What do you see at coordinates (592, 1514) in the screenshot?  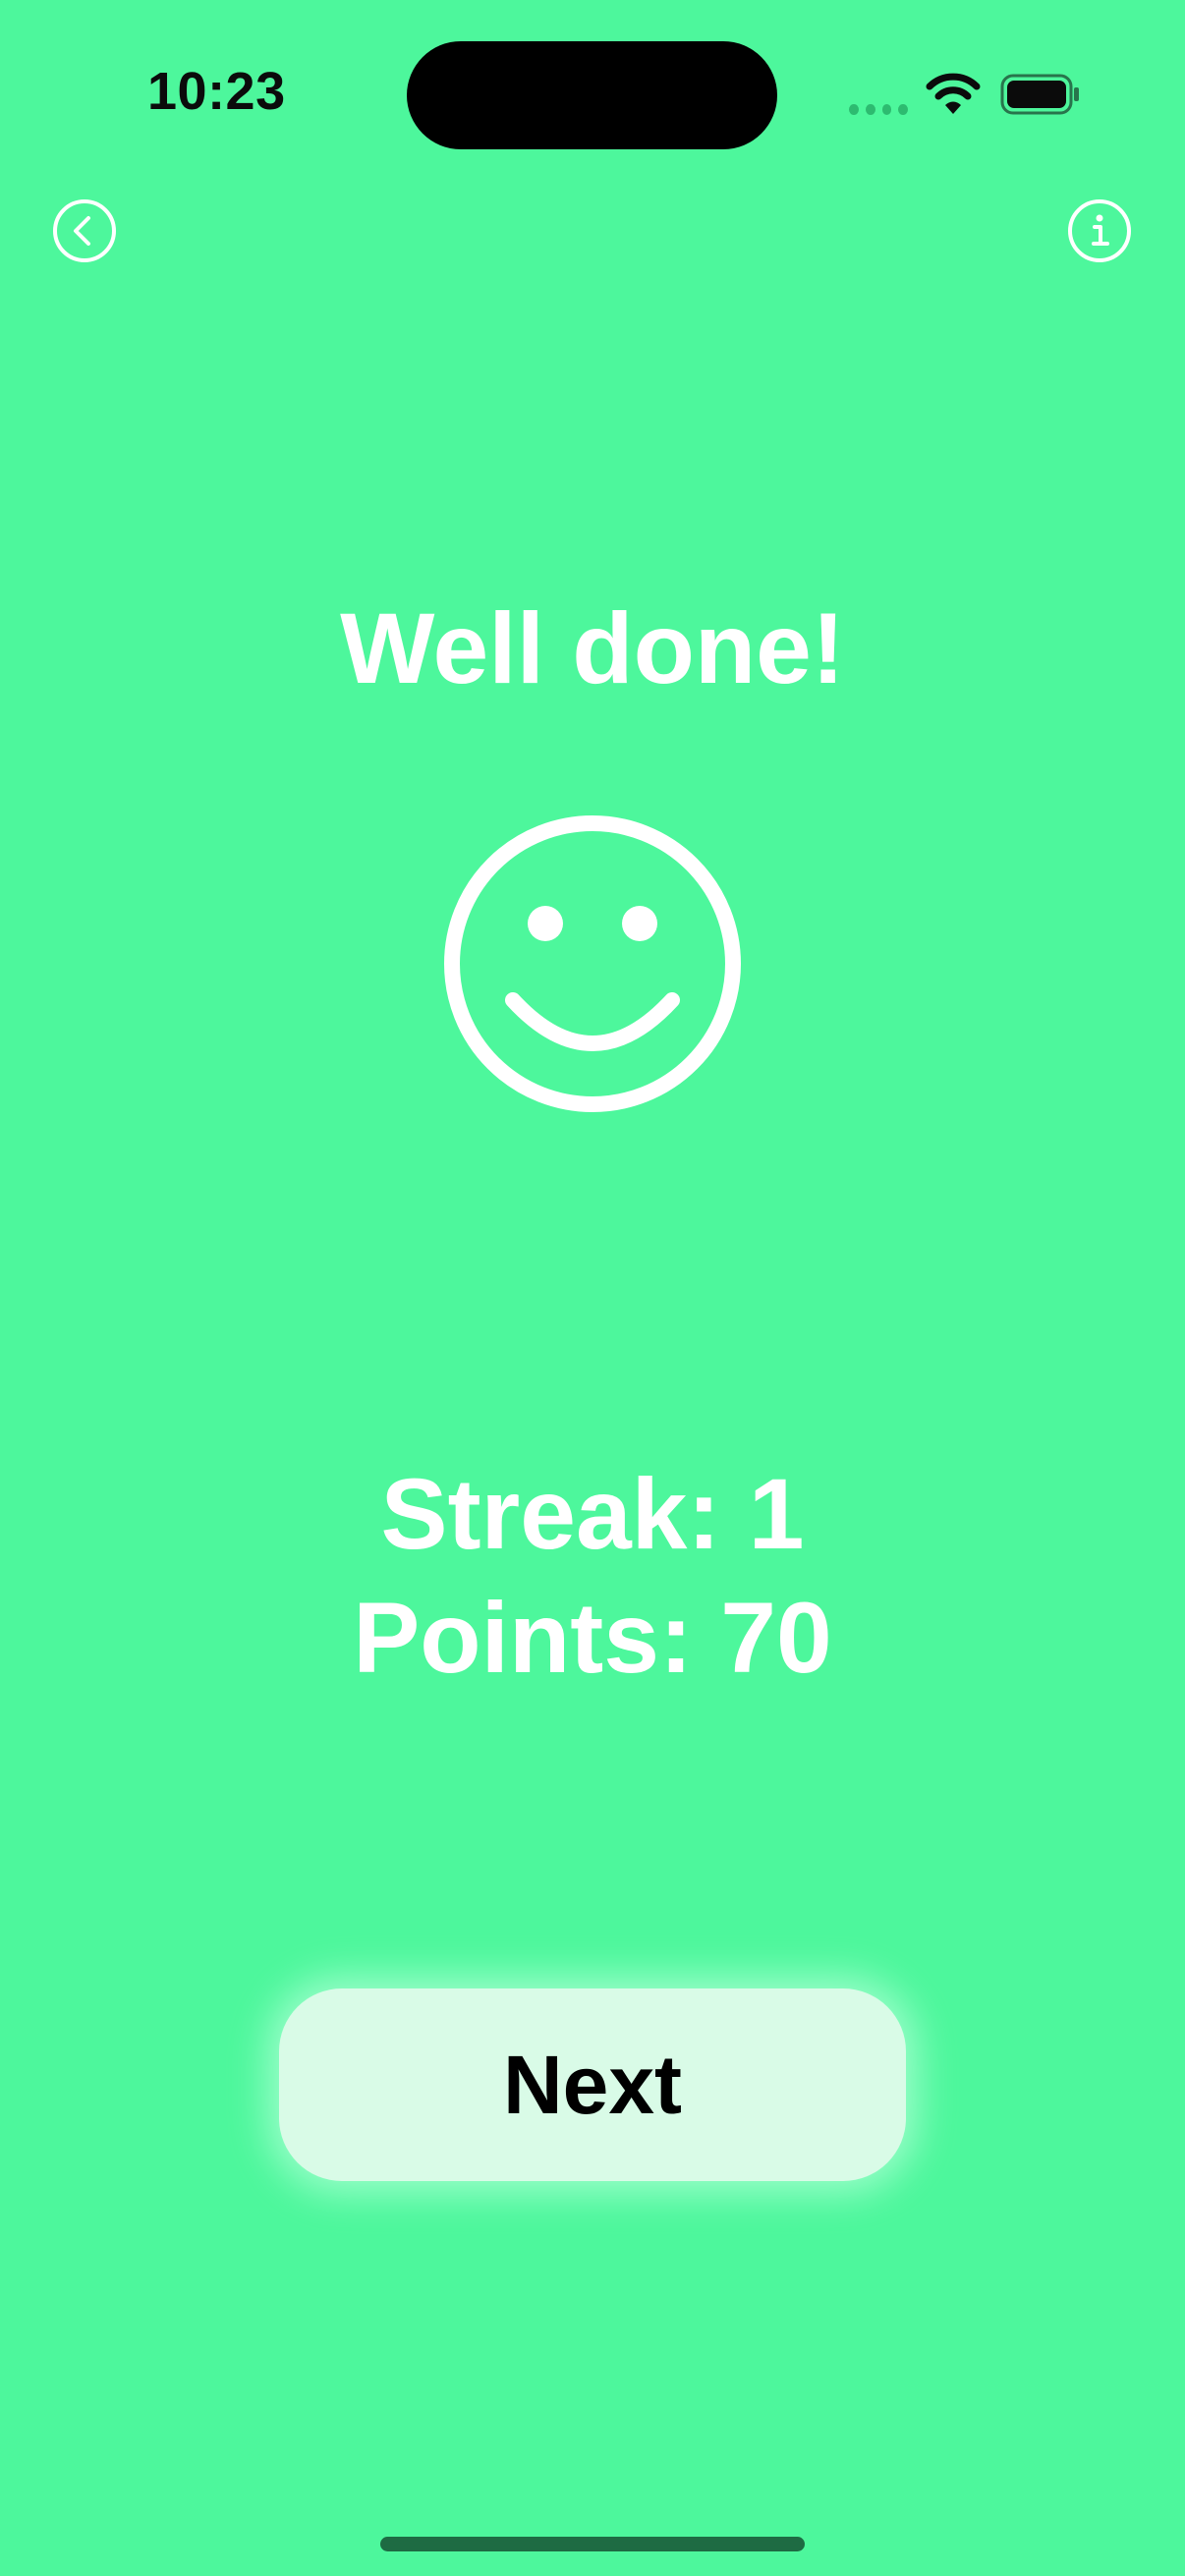 I see `streak-text: Streak: 1` at bounding box center [592, 1514].